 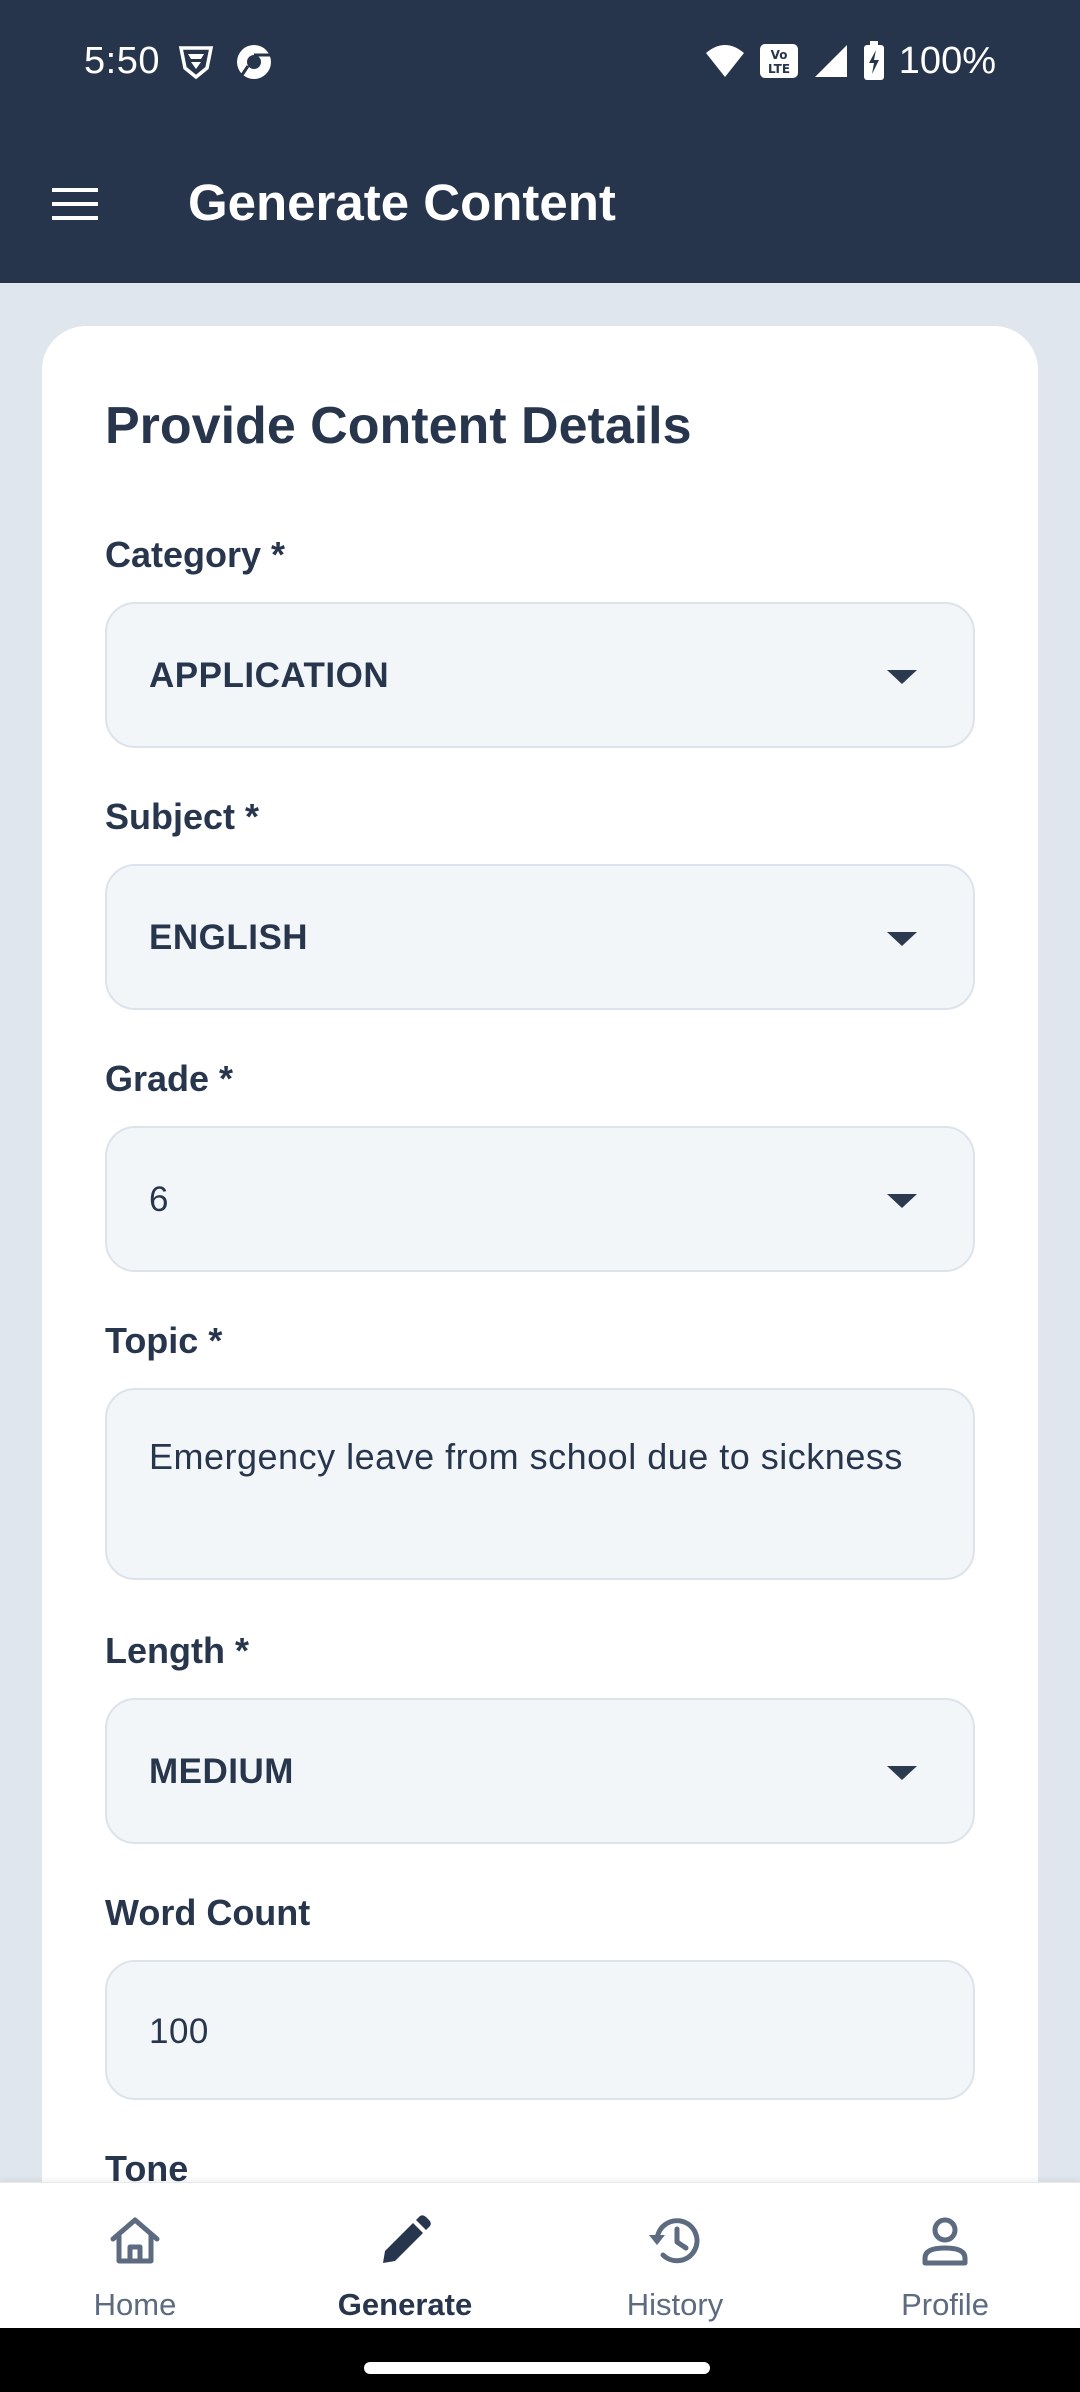 What do you see at coordinates (947, 60) in the screenshot?
I see `battery-percent: 100%` at bounding box center [947, 60].